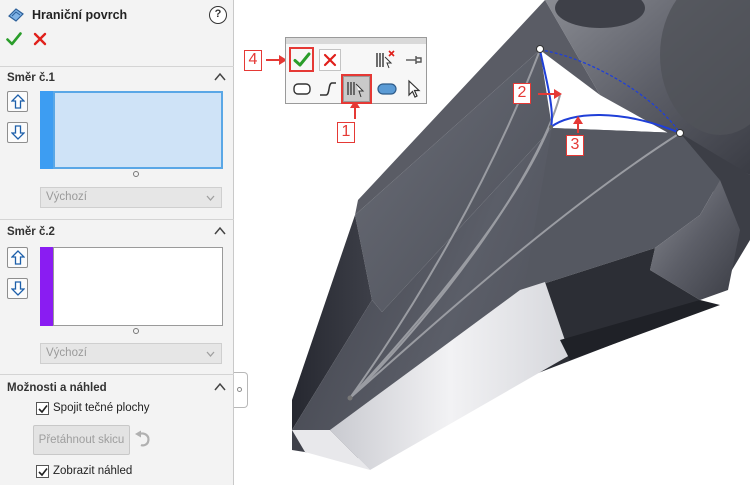 The width and height of the screenshot is (750, 485). I want to click on direction2-tangency-select: Výchozí, so click(131, 353).